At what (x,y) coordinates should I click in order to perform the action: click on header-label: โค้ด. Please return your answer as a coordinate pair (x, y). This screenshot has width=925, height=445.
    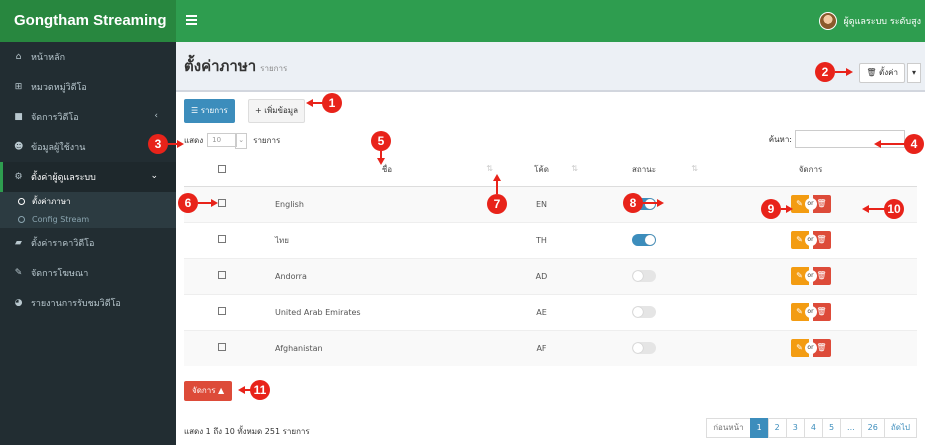
    Looking at the image, I should click on (541, 170).